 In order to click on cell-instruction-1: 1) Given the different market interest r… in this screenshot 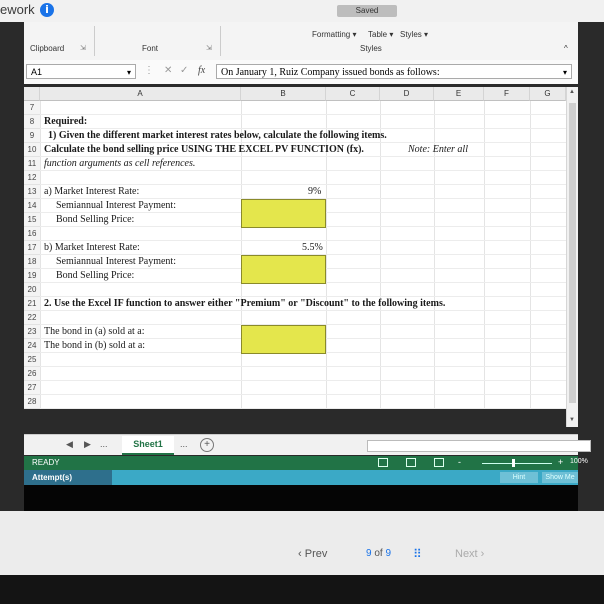, I will do `click(217, 136)`.